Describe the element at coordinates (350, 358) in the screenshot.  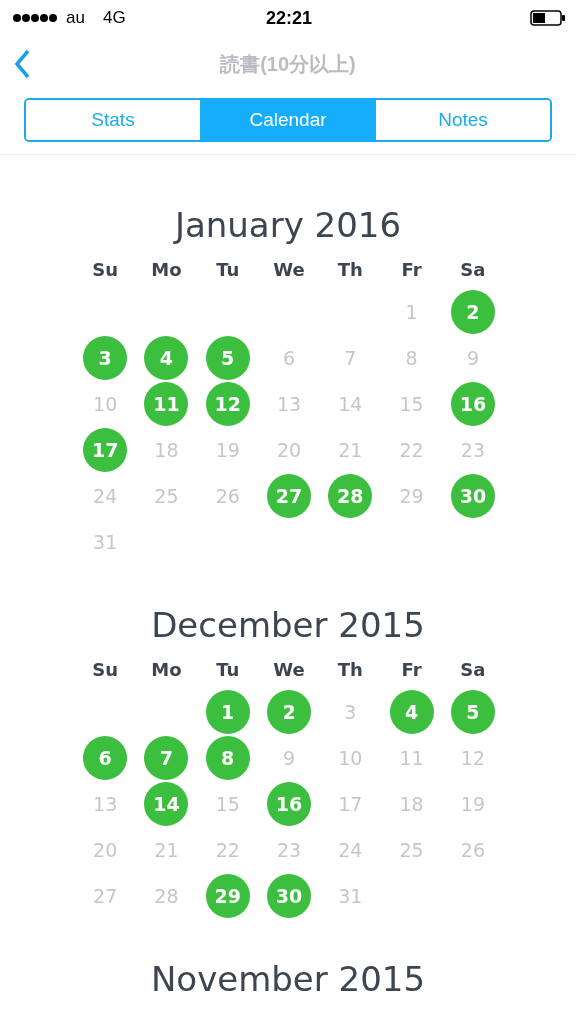
I see `calendar-day: 7` at that location.